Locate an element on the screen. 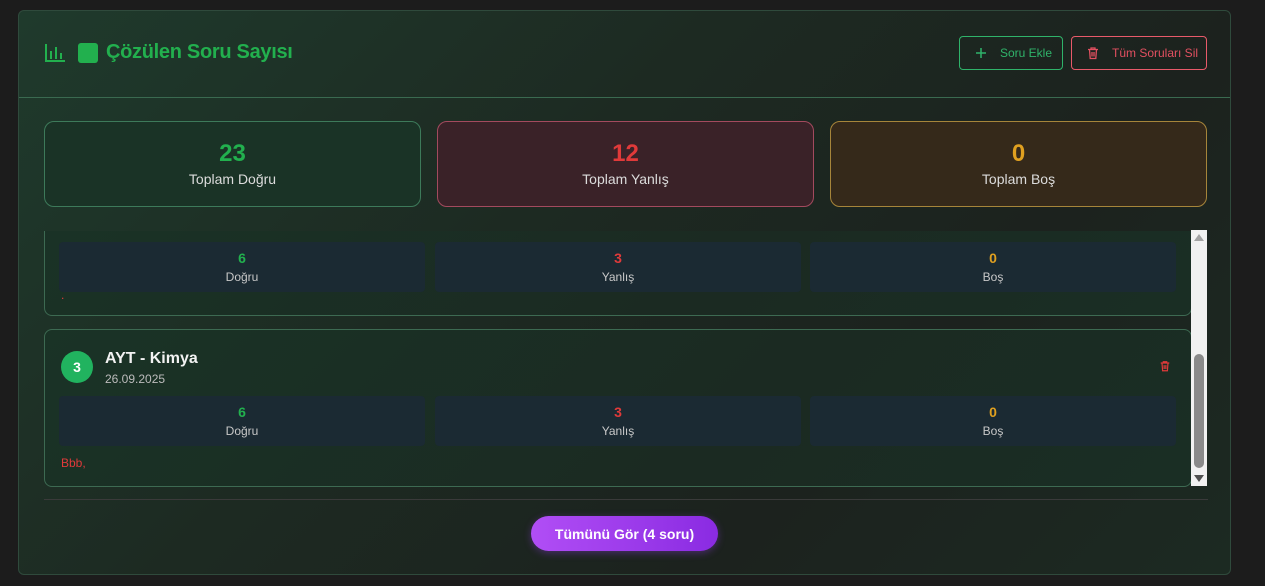  scroll-down-arrow-icon is located at coordinates (1199, 478).